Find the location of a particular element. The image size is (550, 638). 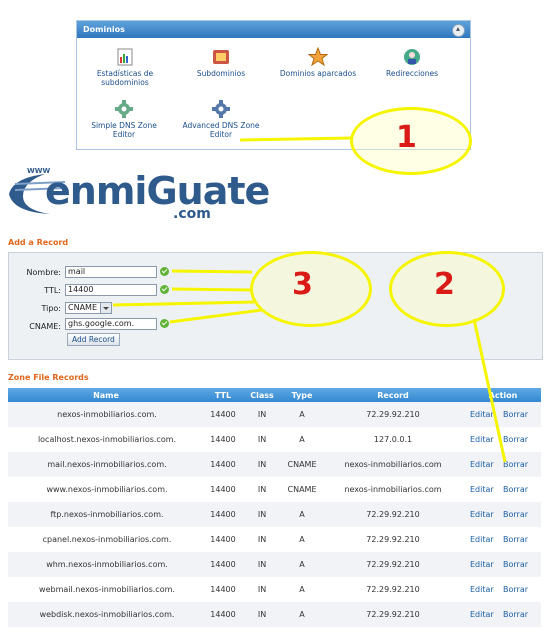

annotation-line-3c is located at coordinates (183, 303).